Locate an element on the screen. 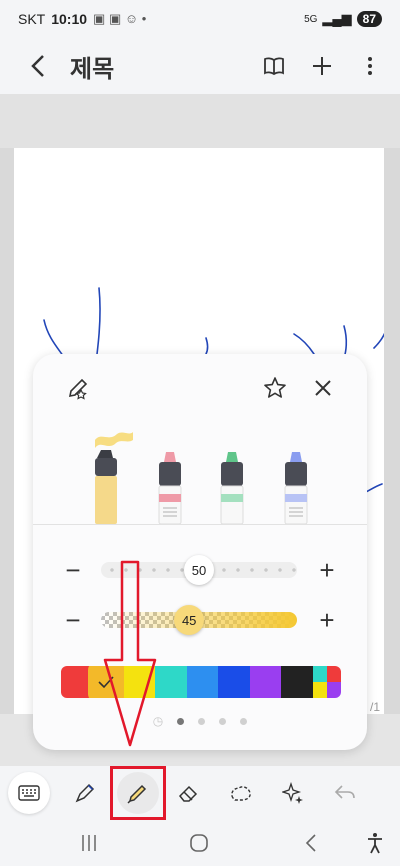  page-indicator: /1 is located at coordinates (375, 707).